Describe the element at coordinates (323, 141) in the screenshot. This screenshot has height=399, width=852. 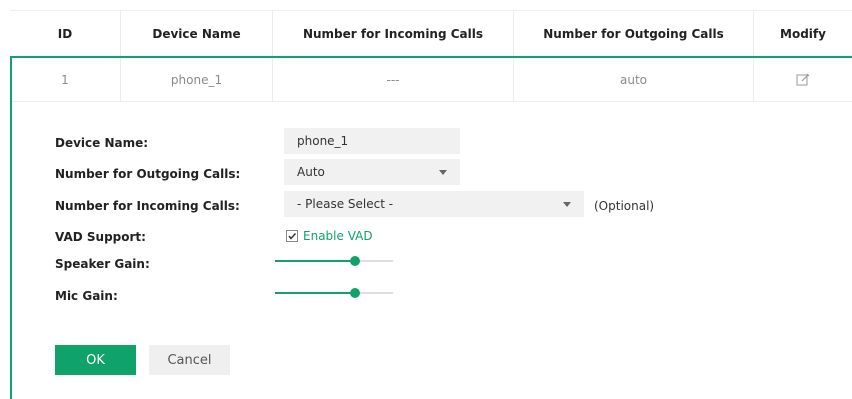
I see `device-name-value: phone_1` at that location.